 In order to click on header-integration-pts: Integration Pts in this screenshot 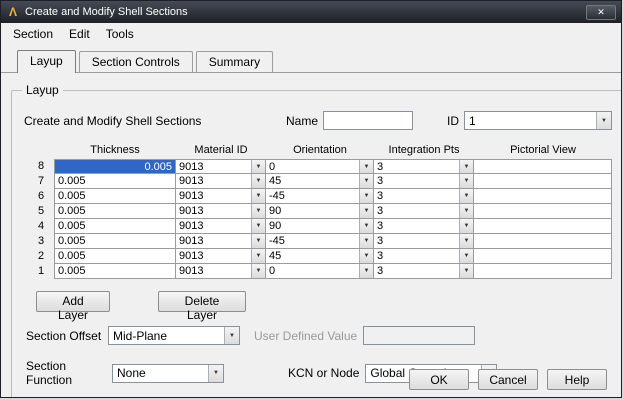, I will do `click(424, 150)`.